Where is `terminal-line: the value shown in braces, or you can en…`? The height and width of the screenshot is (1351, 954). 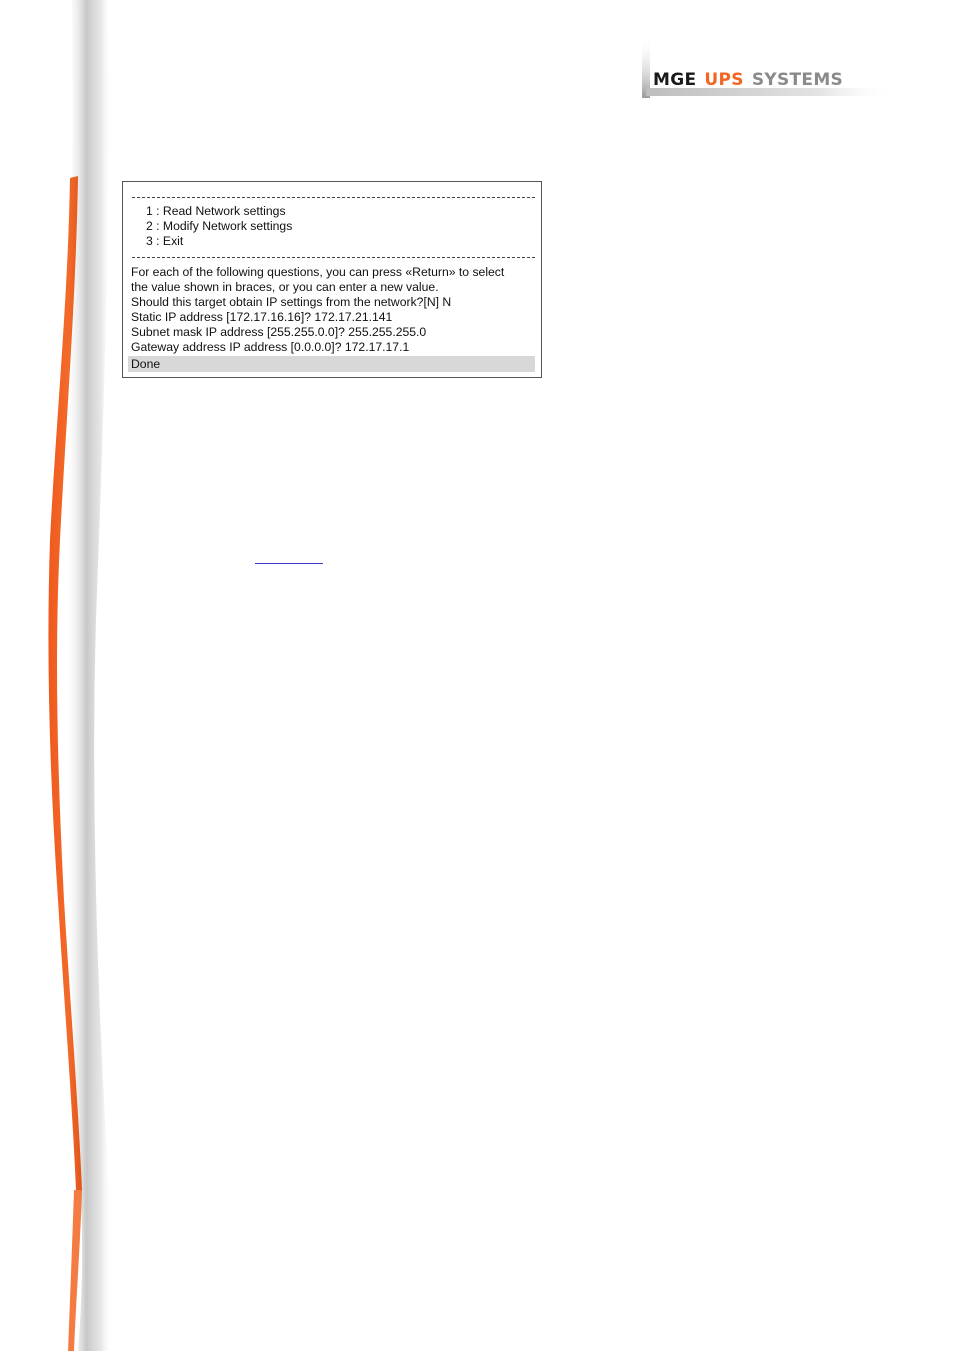 terminal-line: the value shown in braces, or you can en… is located at coordinates (285, 287).